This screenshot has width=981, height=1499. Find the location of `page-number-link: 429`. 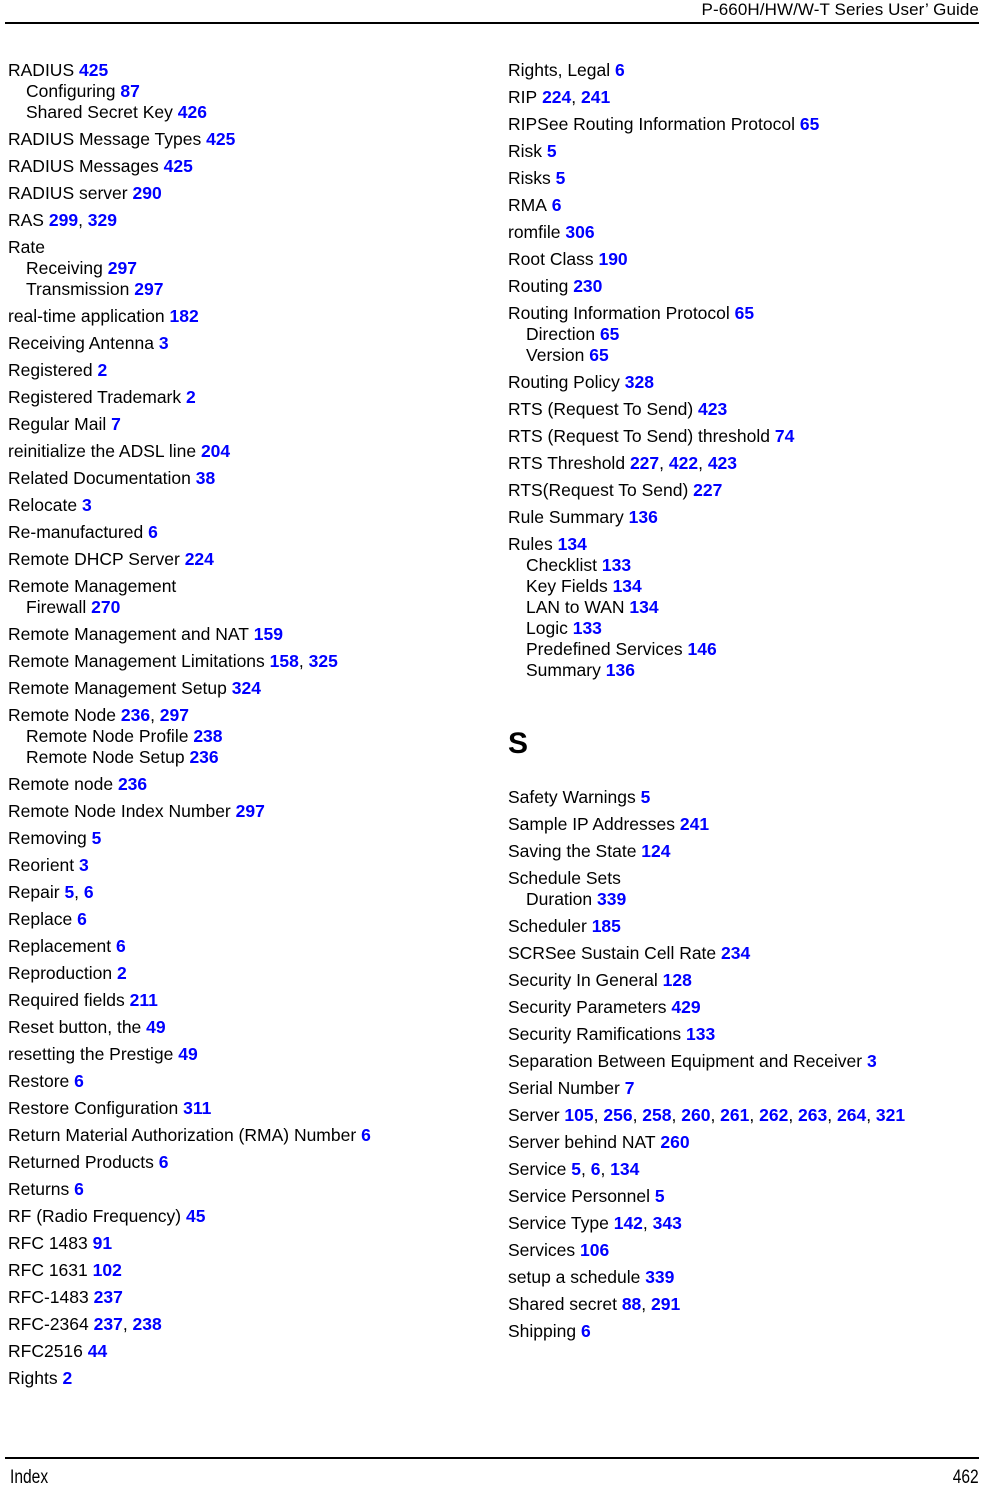

page-number-link: 429 is located at coordinates (685, 1007).